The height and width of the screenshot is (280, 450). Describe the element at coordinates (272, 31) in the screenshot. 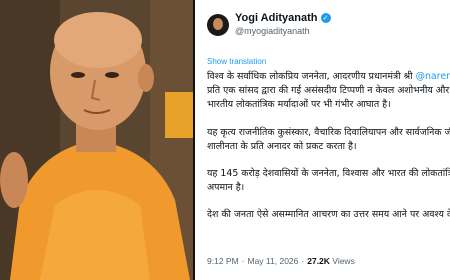

I see `author-handle: @myogiadityanath` at that location.